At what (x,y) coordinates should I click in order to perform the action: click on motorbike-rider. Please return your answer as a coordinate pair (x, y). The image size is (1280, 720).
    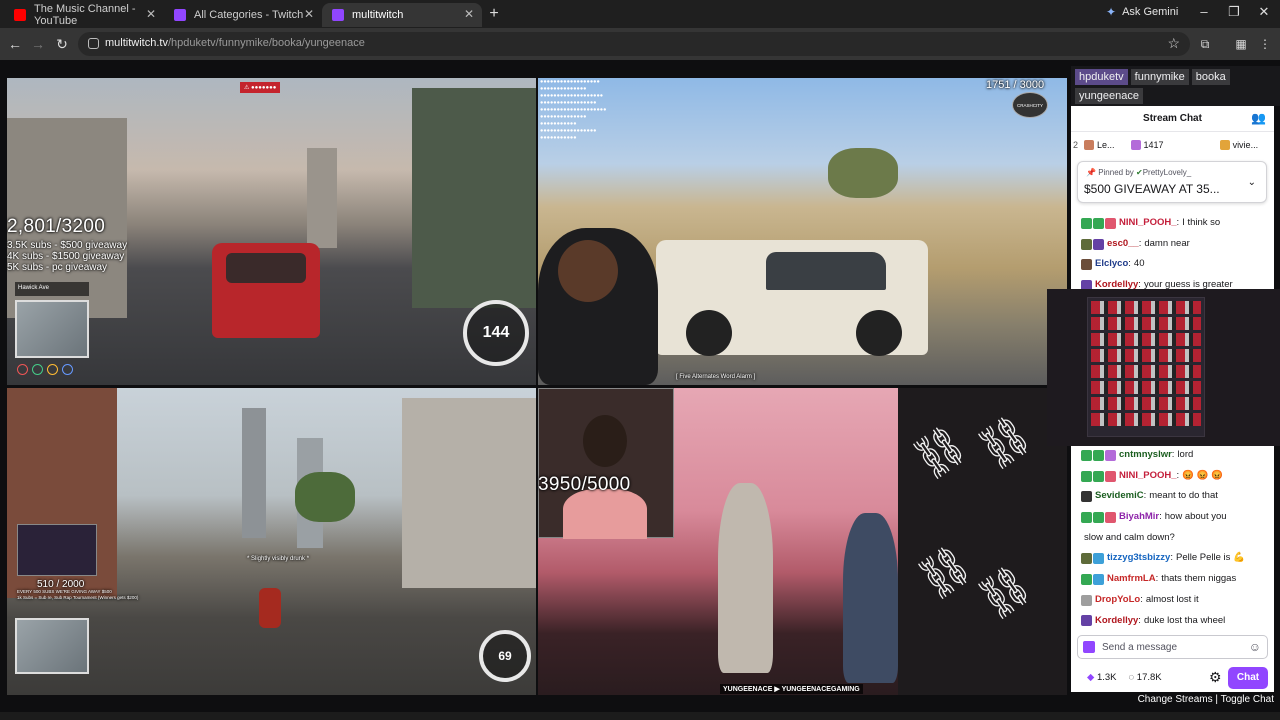
    Looking at the image, I should click on (270, 608).